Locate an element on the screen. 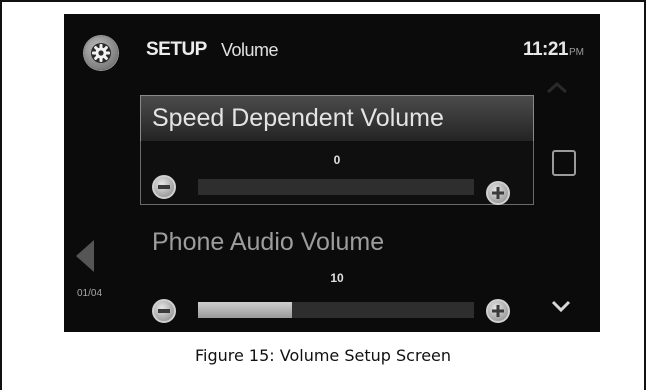  scroll-down-button is located at coordinates (561, 306).